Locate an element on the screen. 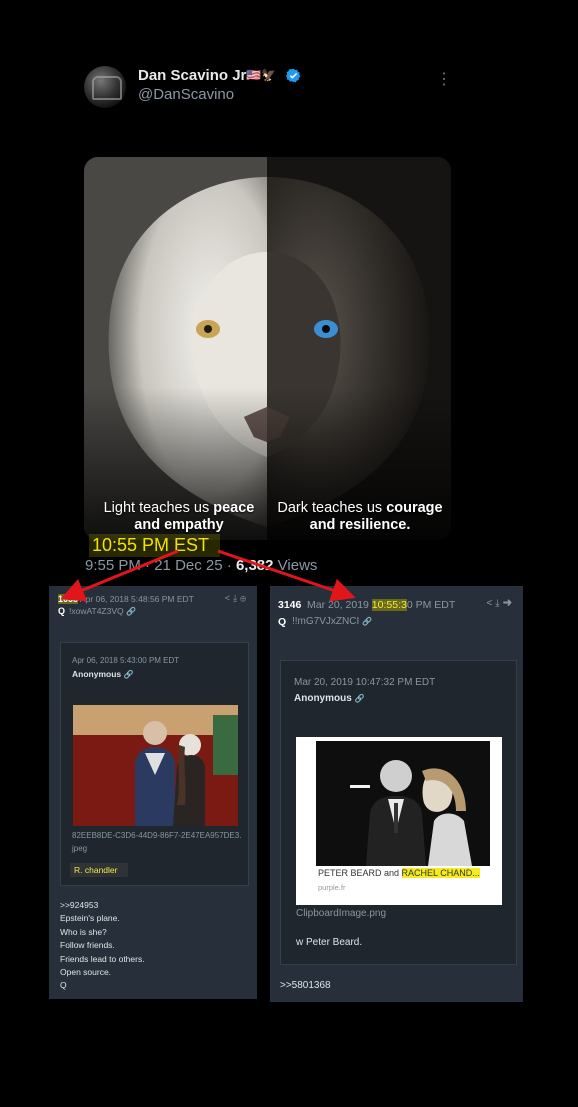 This screenshot has height=1107, width=578. plane-cabin-photo is located at coordinates (155, 765).